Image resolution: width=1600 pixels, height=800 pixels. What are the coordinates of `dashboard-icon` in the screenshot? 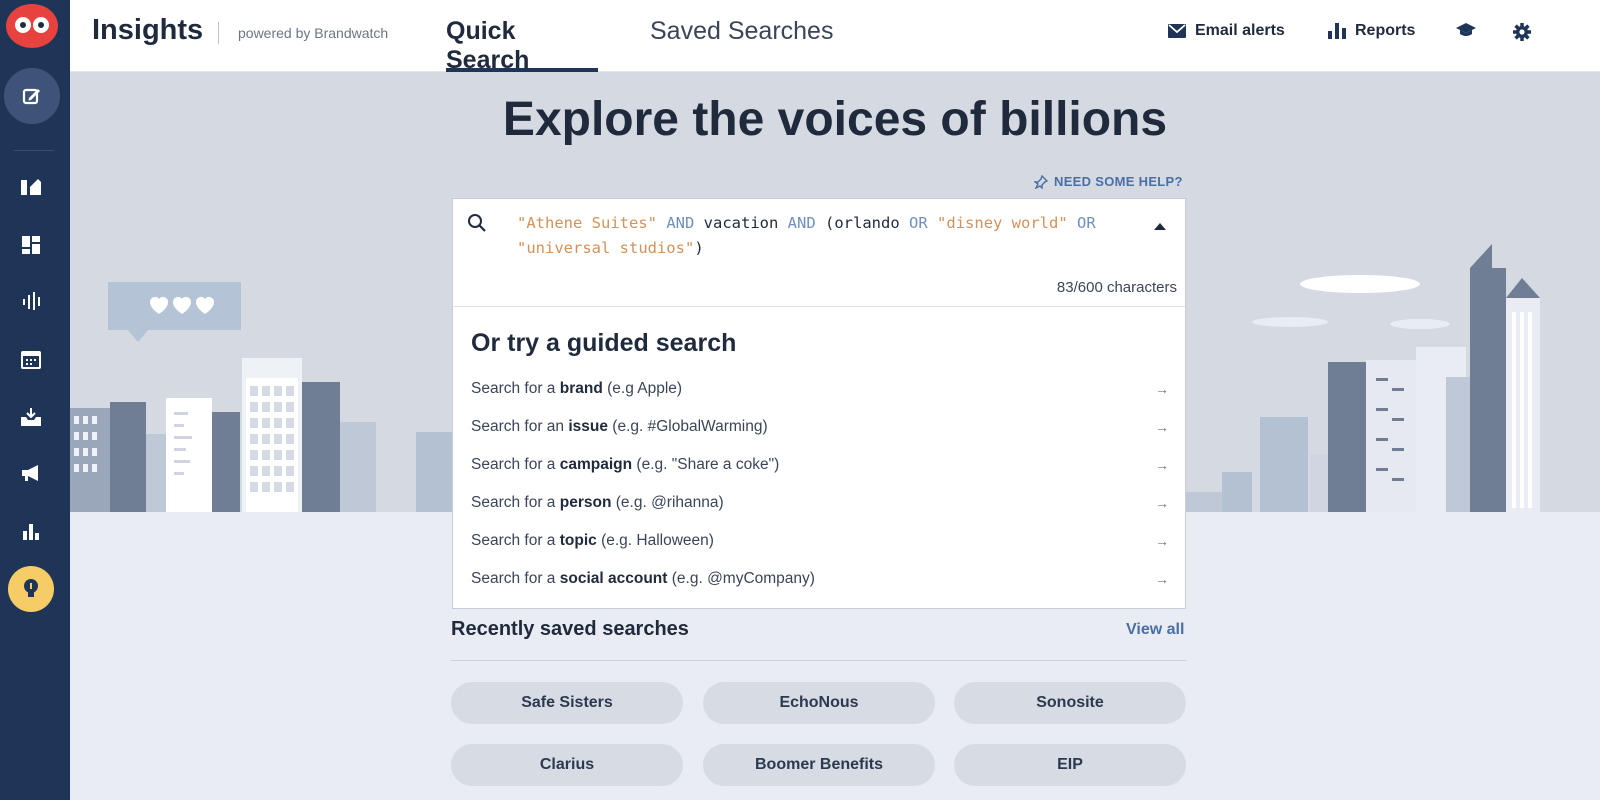 It's located at (31, 245).